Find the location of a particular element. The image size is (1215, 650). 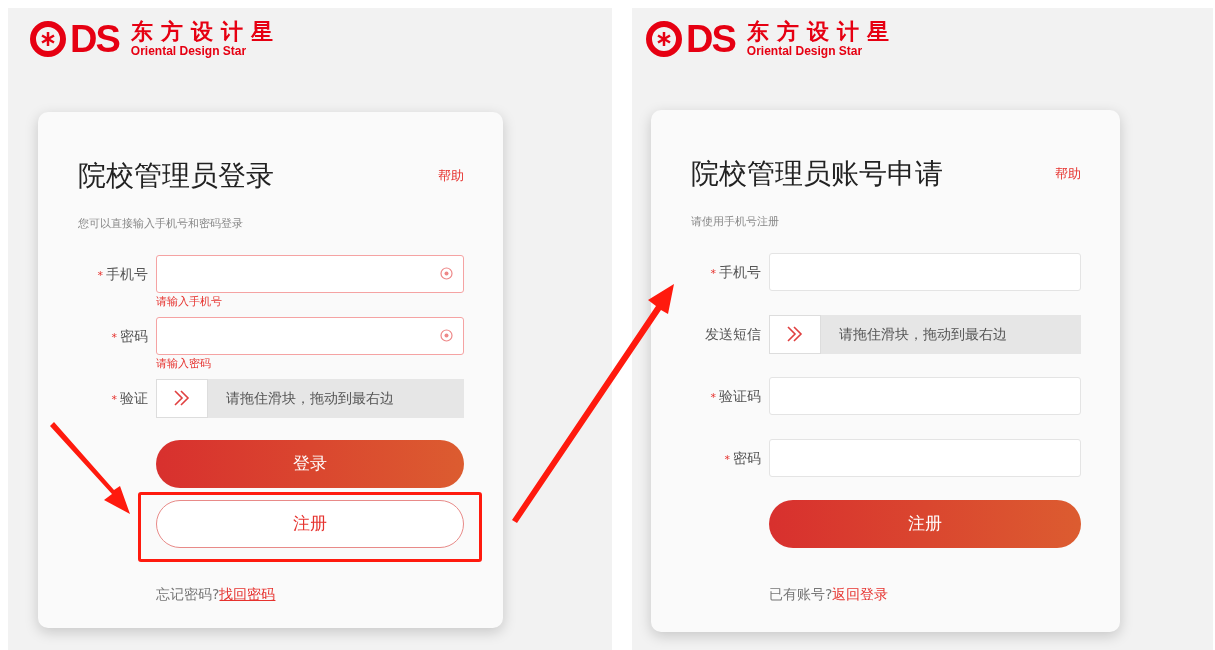

footer-text: 忘记密码? is located at coordinates (188, 593).